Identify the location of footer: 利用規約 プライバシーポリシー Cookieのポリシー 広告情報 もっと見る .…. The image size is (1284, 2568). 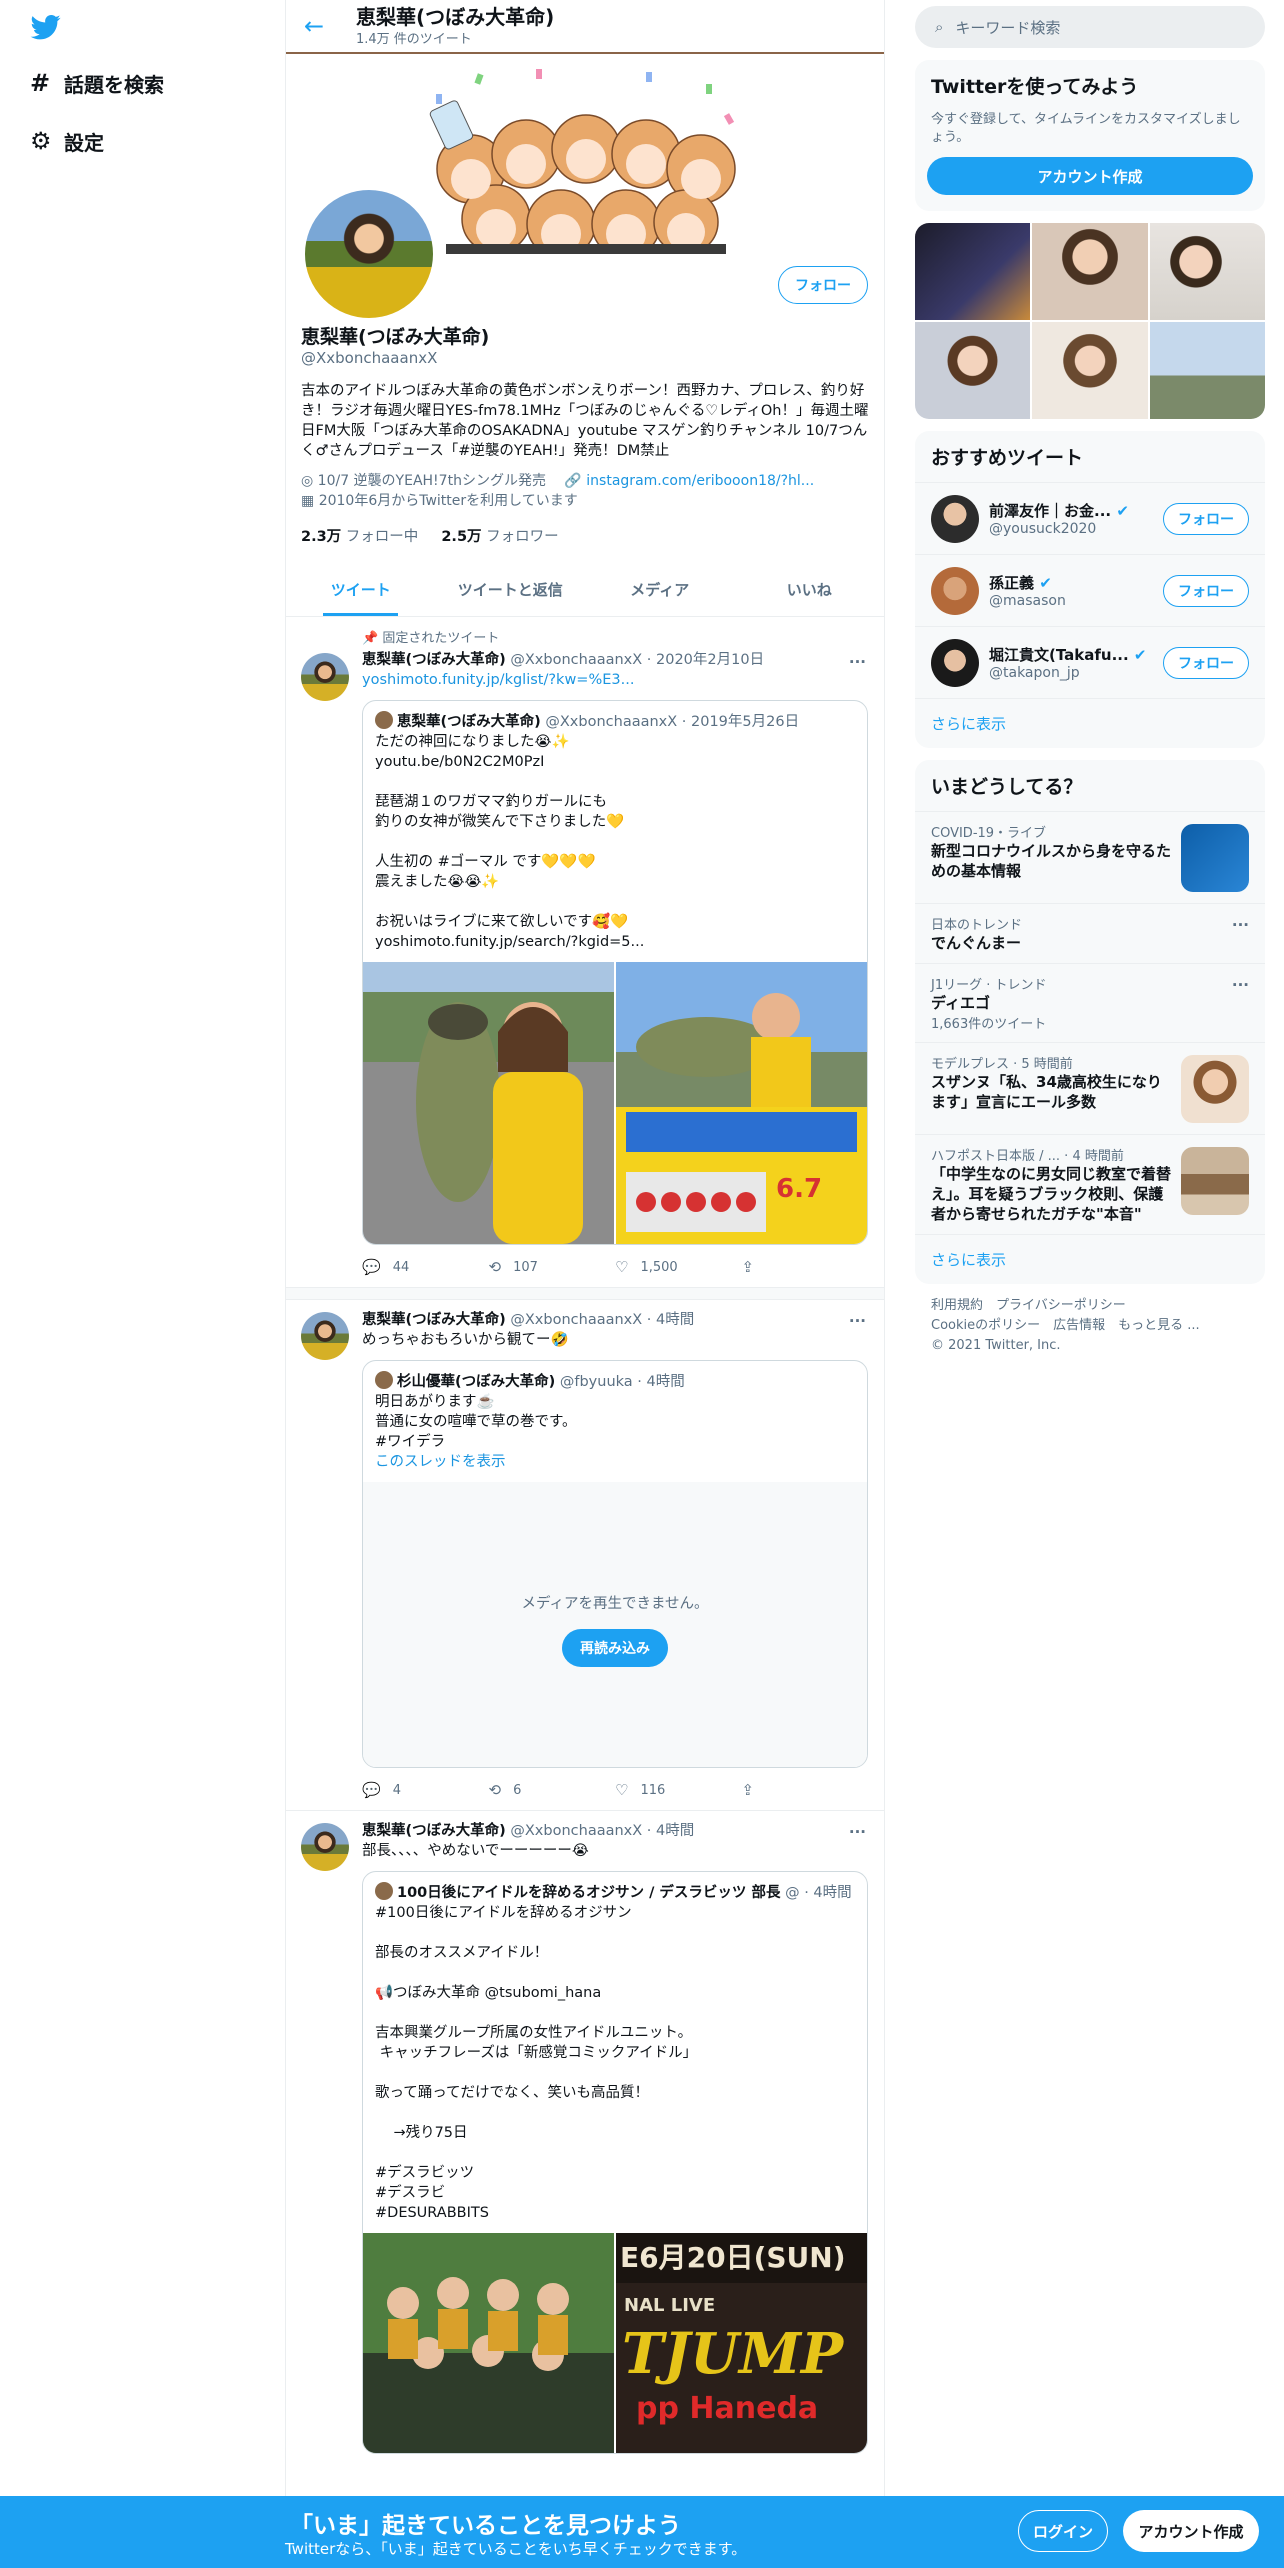
(1090, 1326).